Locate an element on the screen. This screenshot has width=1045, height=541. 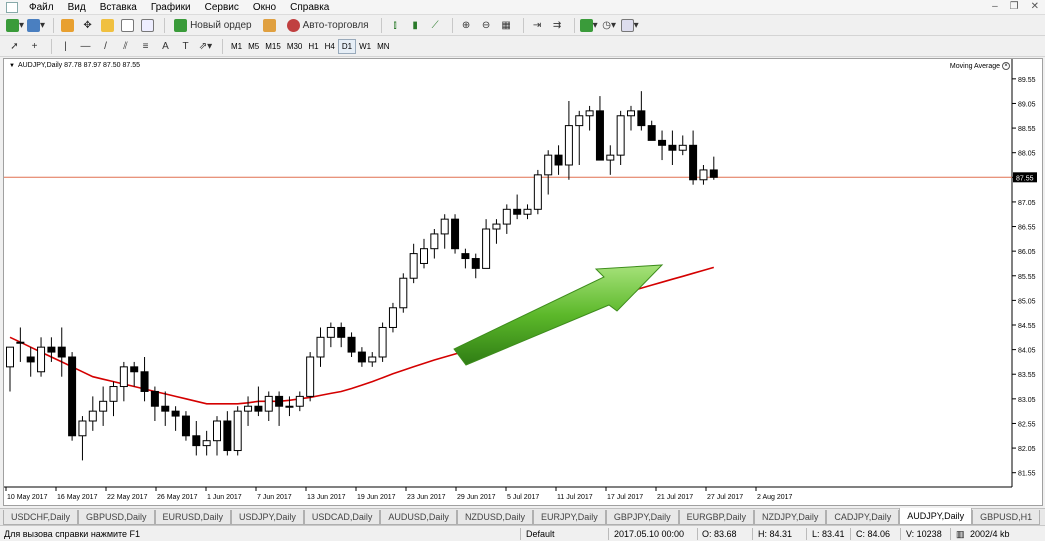
terminal-button is located at coordinates (127, 25).